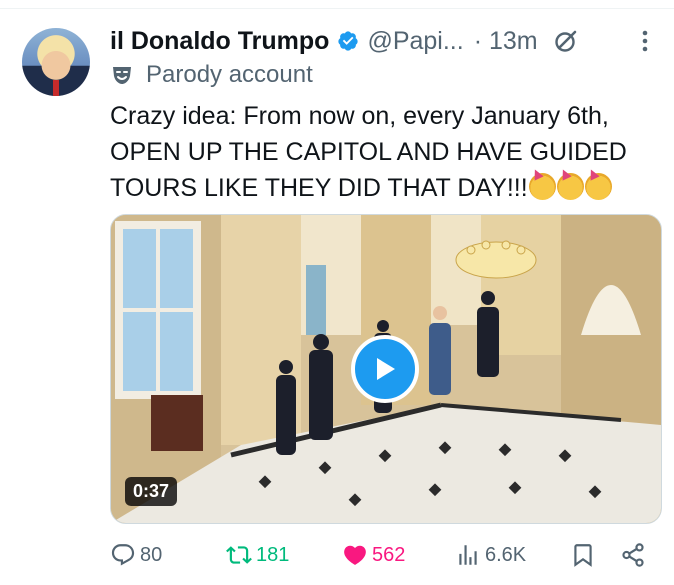 The image size is (674, 585). Describe the element at coordinates (123, 555) in the screenshot. I see `reply-icon` at that location.